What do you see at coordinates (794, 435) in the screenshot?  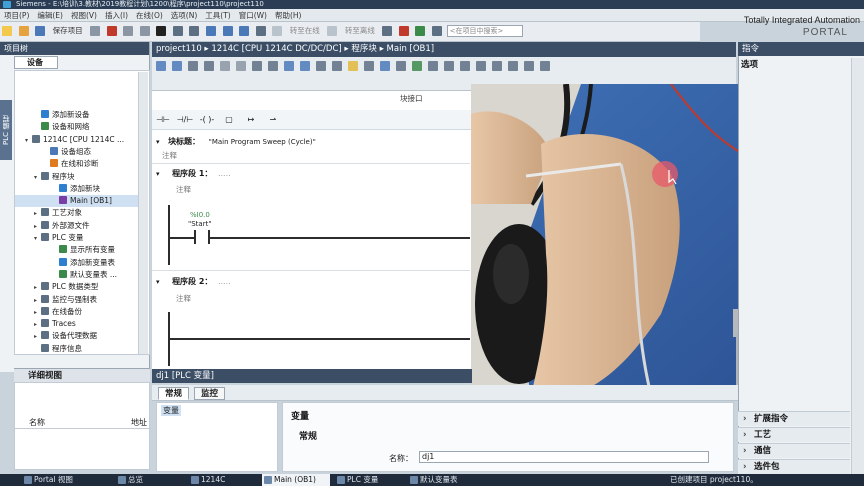 I see `instr-section-technology: 工艺` at bounding box center [794, 435].